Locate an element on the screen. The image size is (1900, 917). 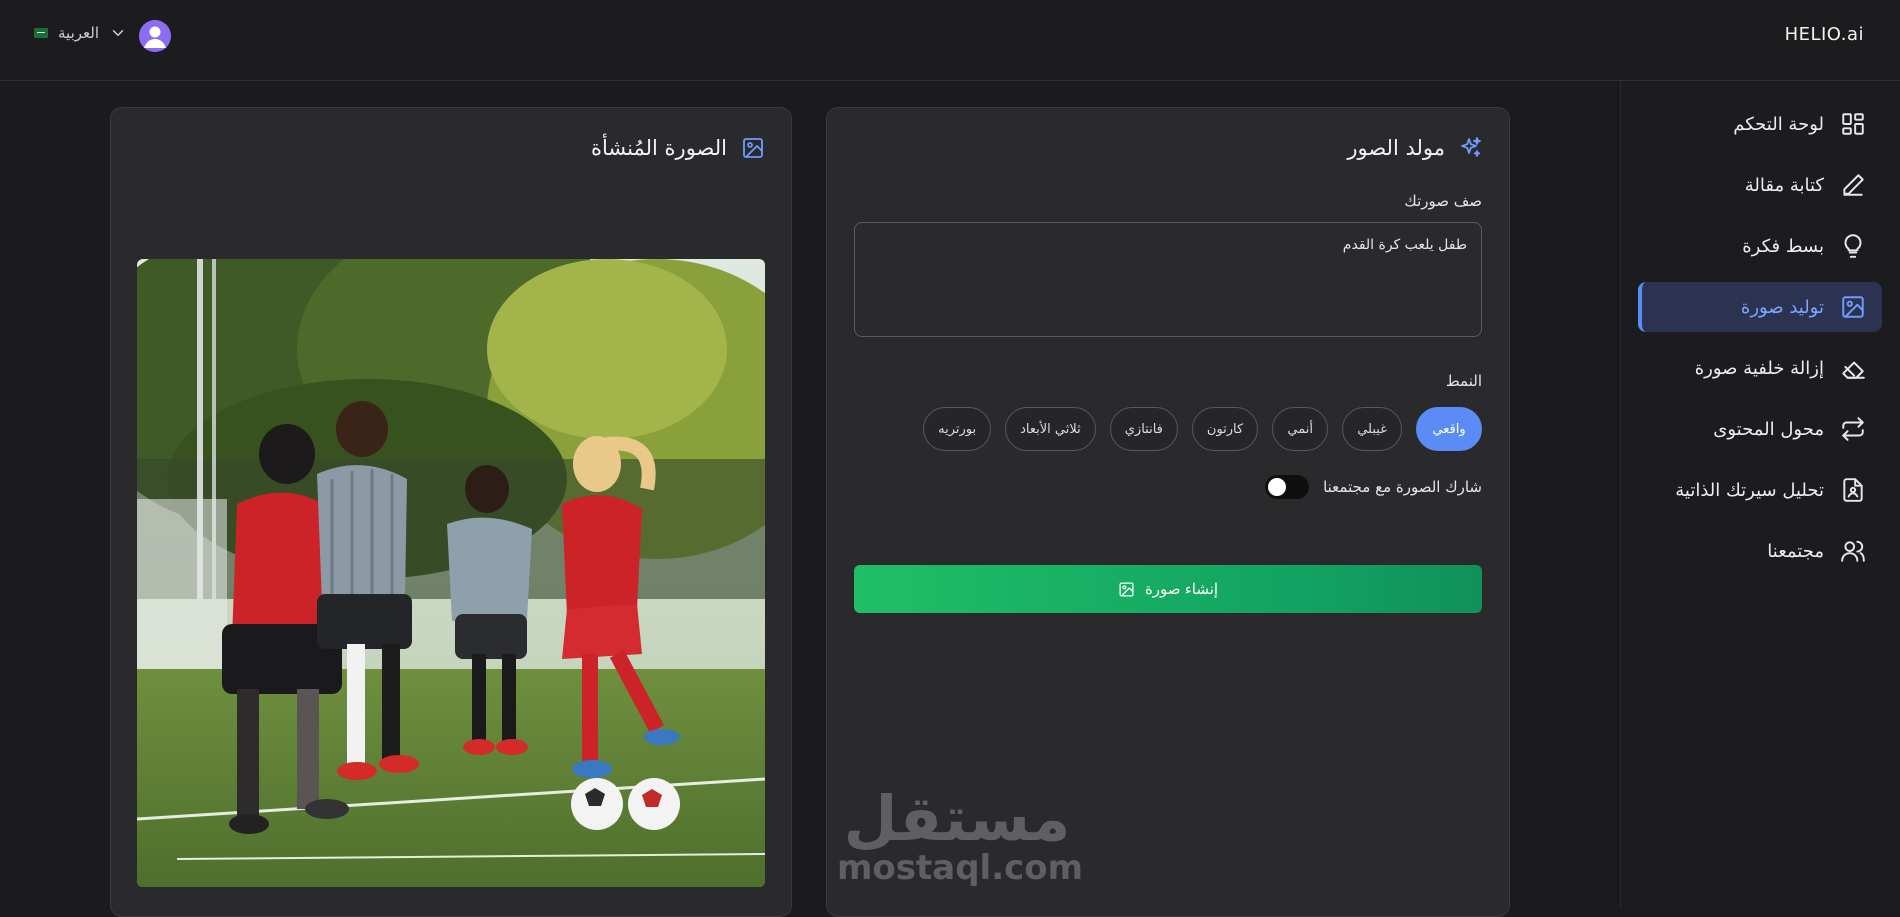
sidebar-item-label: تحليل سيرتك الذاتية is located at coordinates (1749, 490).